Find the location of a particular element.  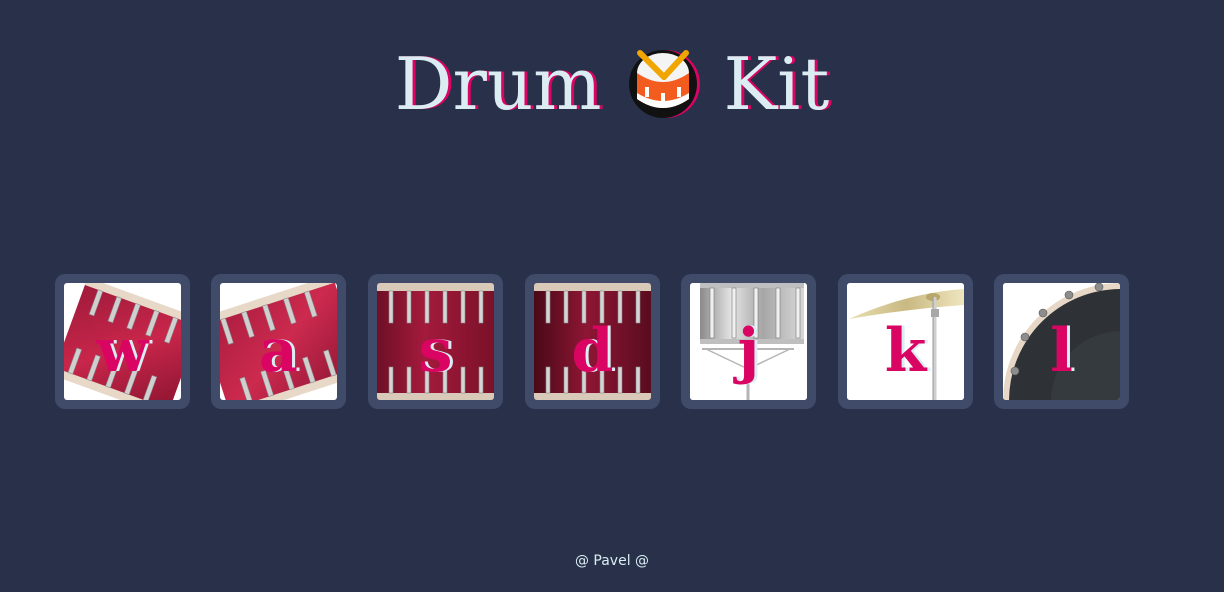

drum-pad-l: l is located at coordinates (1061, 341).